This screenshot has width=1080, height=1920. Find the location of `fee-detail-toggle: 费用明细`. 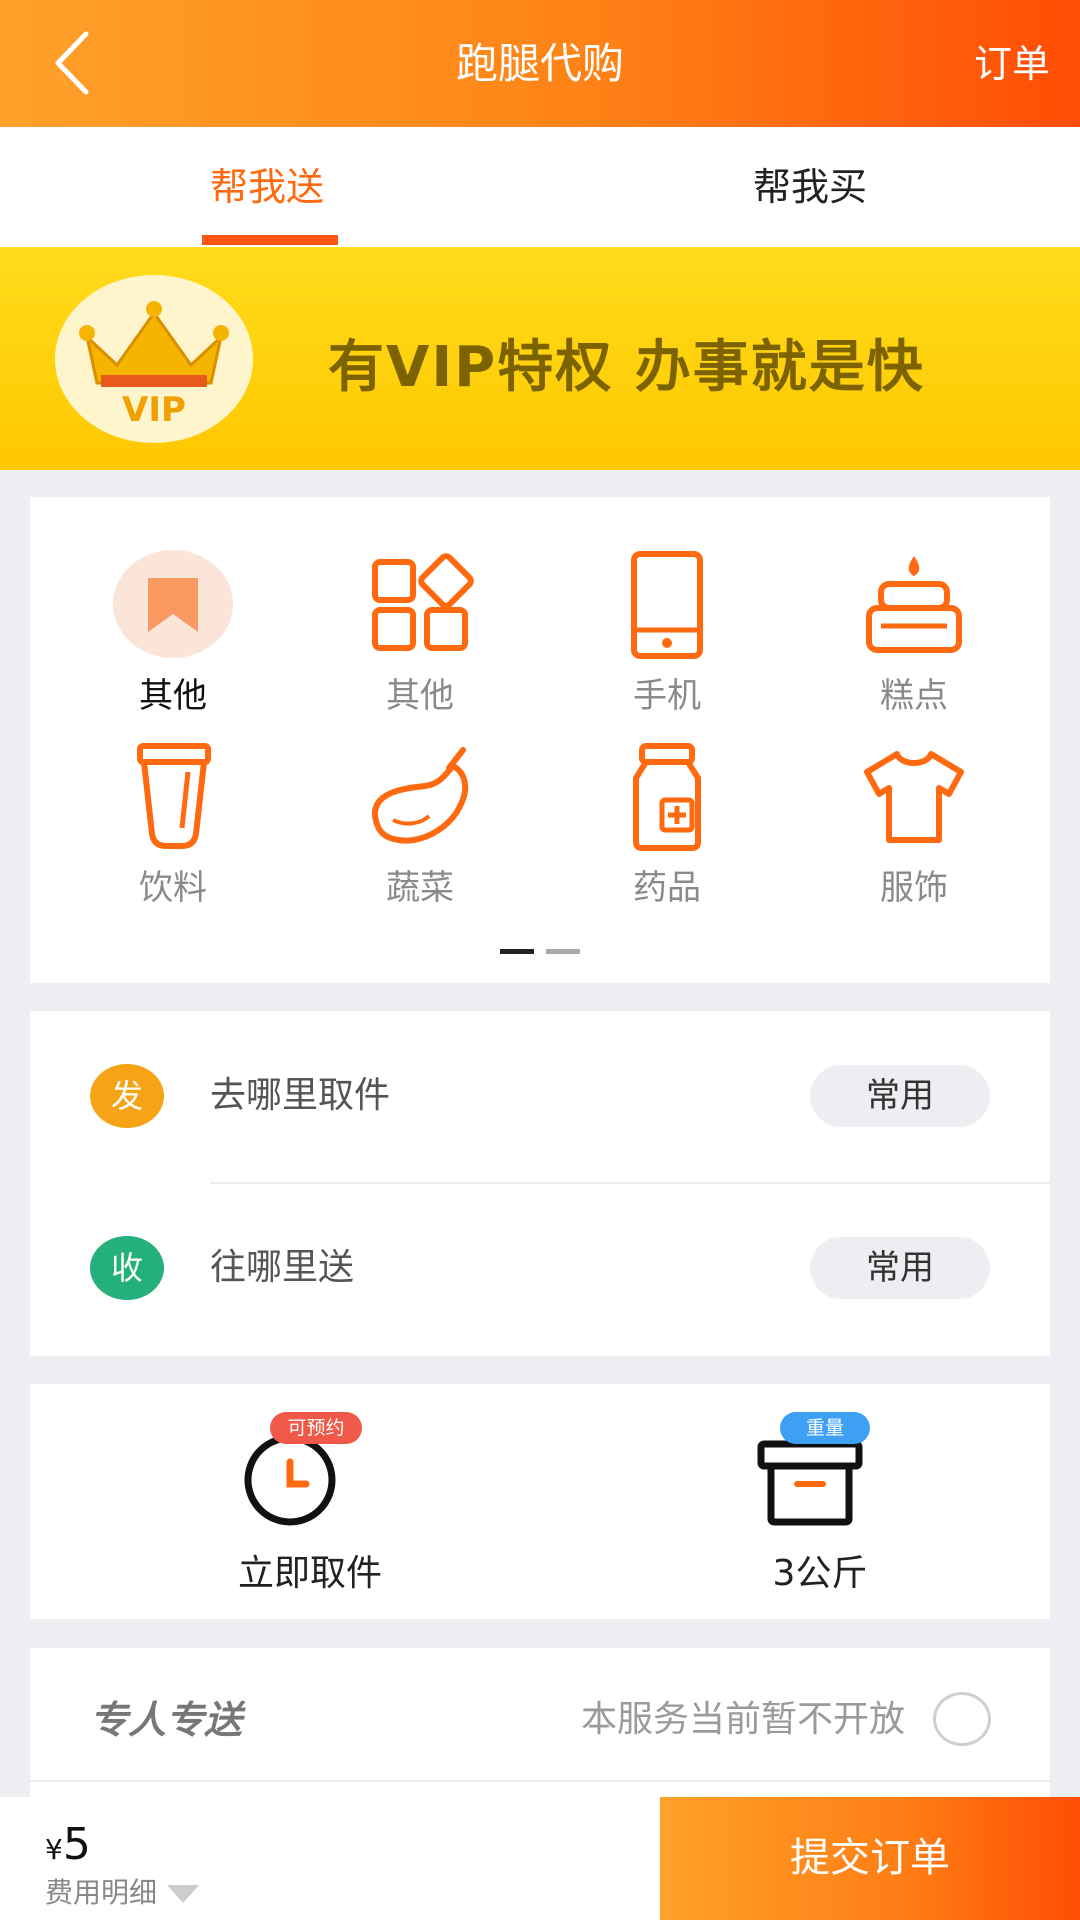

fee-detail-toggle: 费用明细 is located at coordinates (122, 1893).